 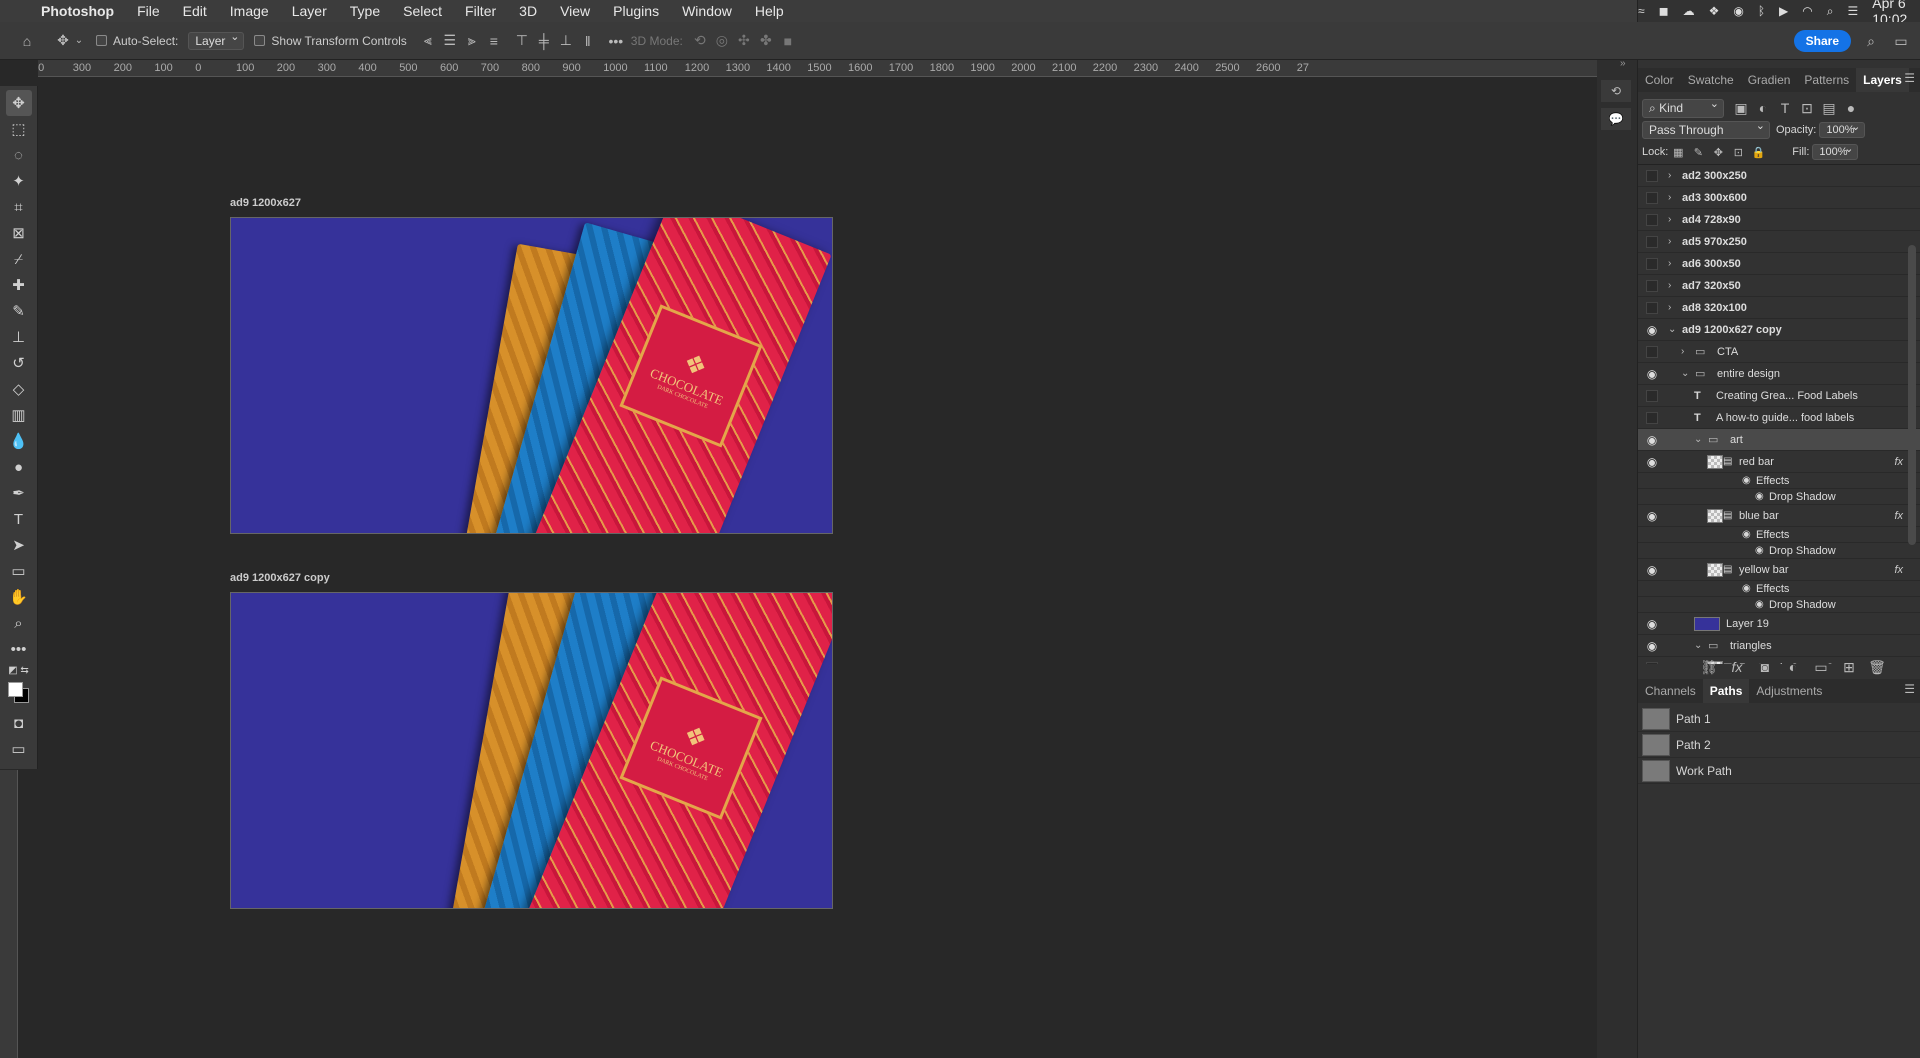 I want to click on layer-row: › ad8 320x100, so click(x=1779, y=308).